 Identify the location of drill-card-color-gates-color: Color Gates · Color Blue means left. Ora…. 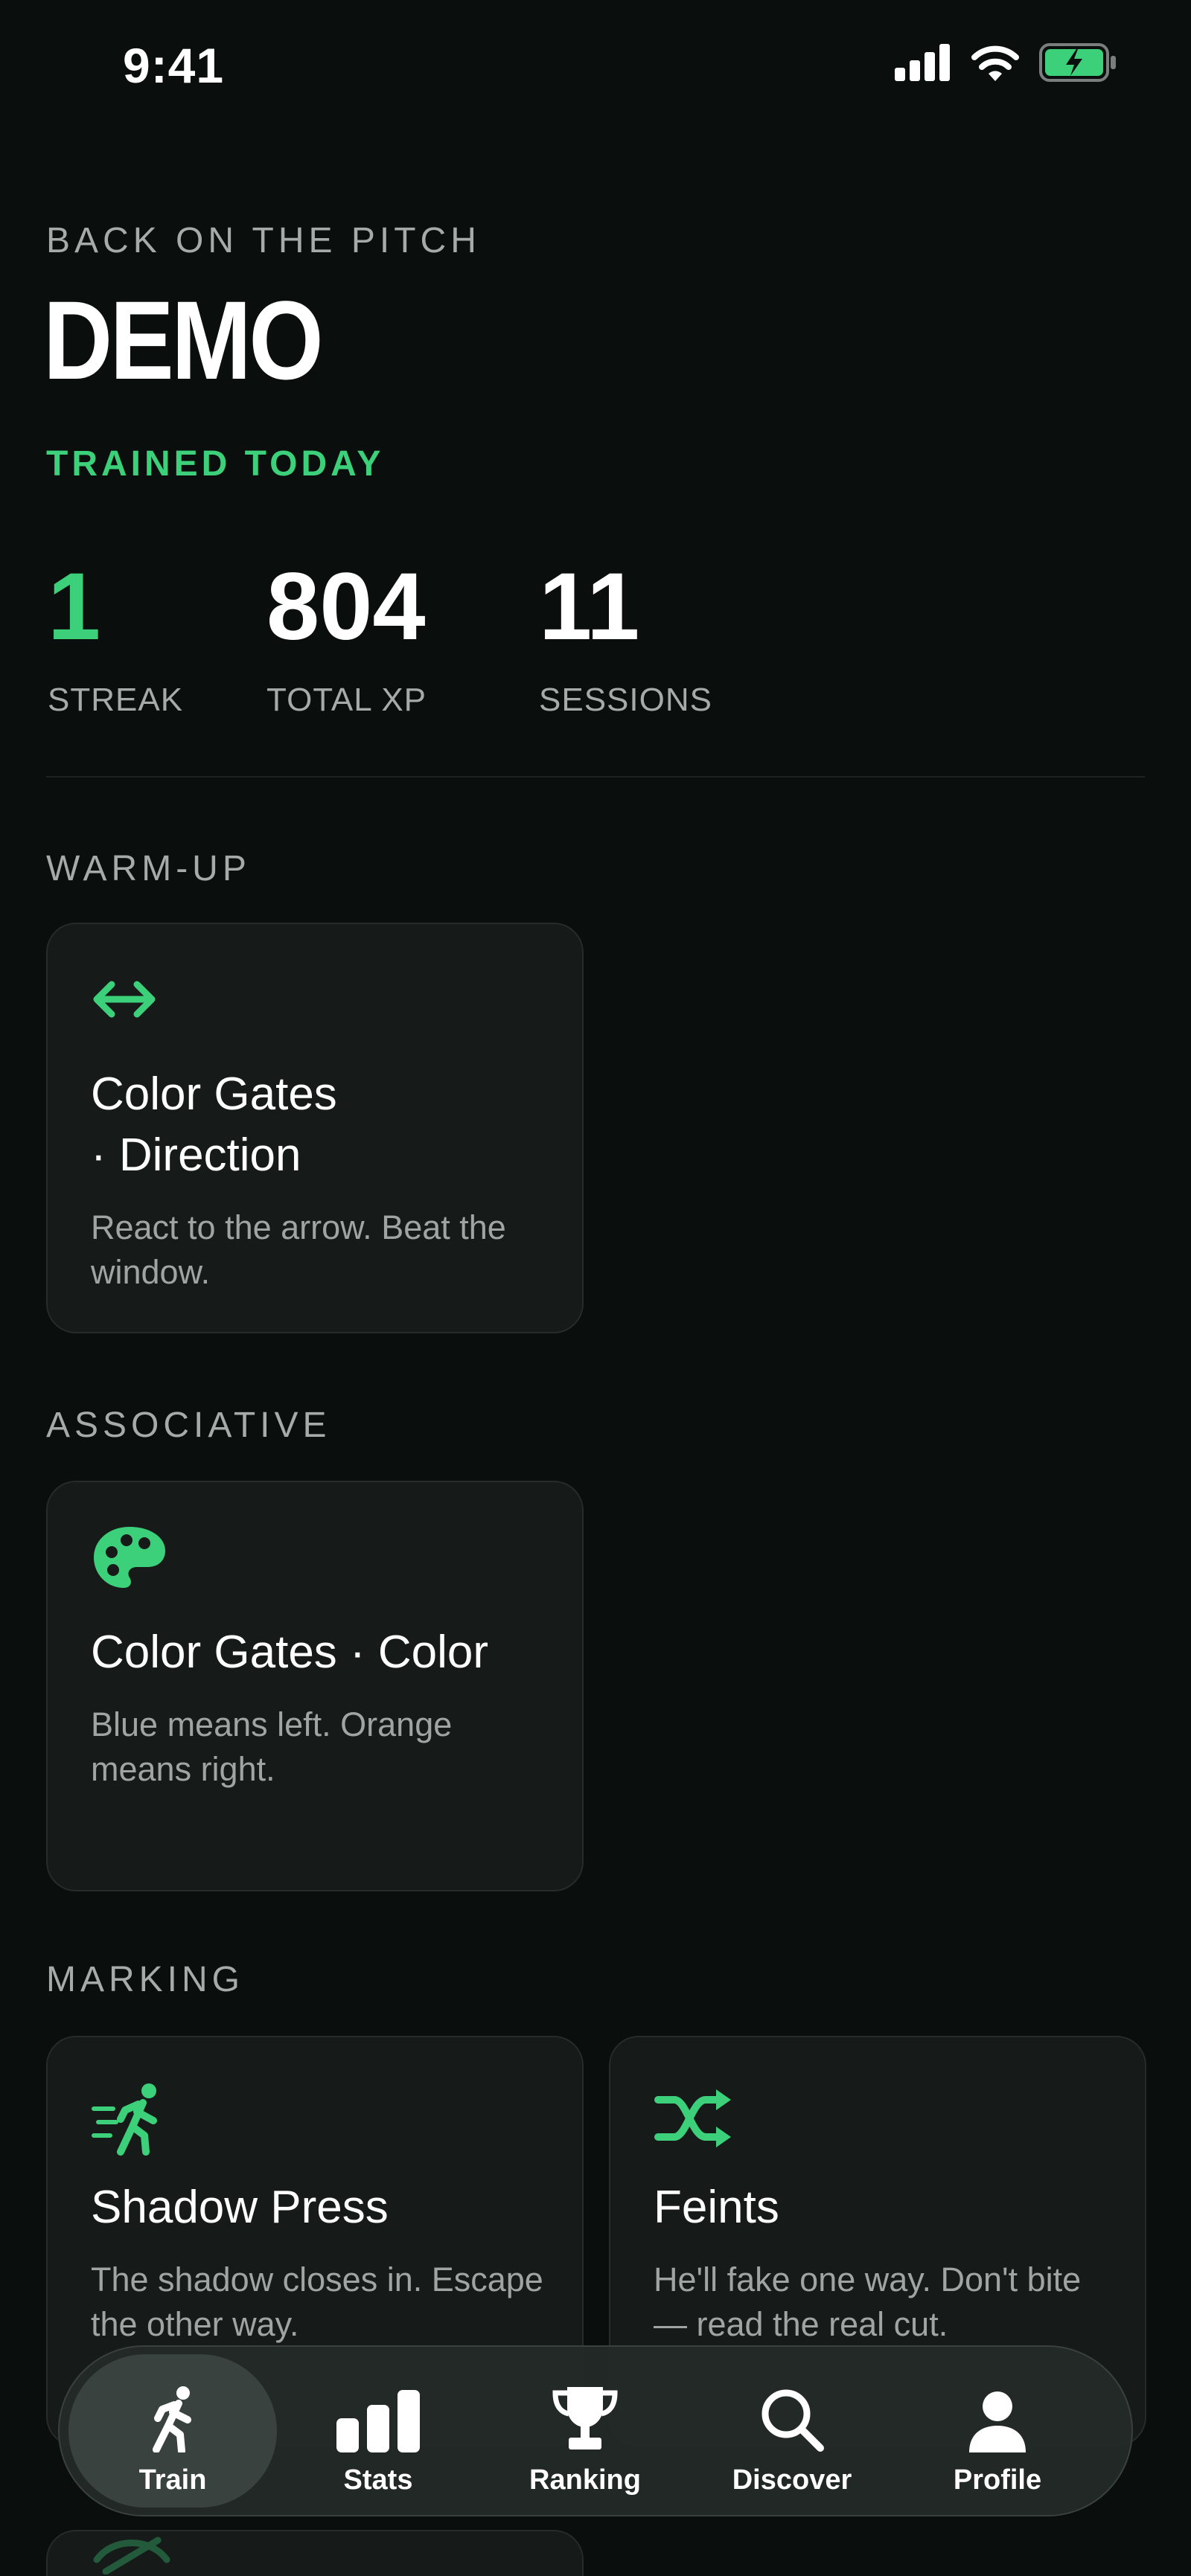
(315, 1686).